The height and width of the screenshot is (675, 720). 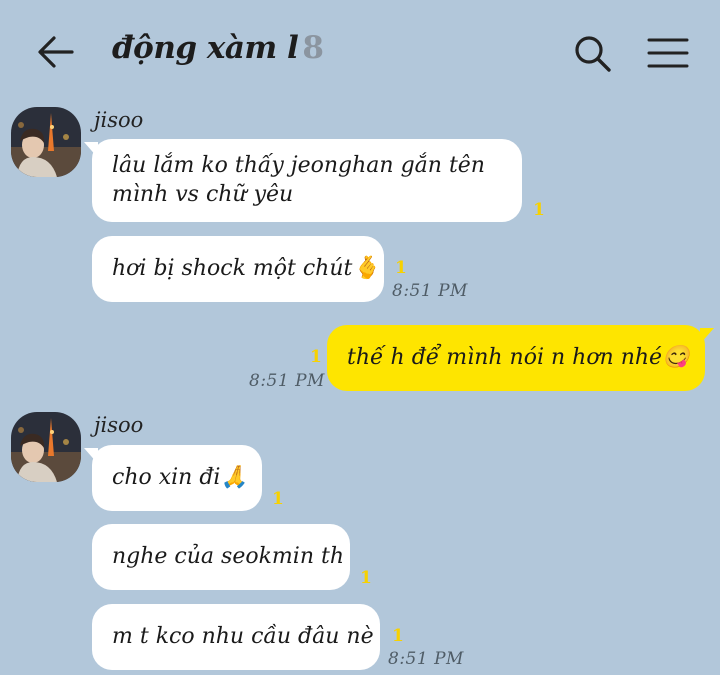 I want to click on message-text: nghe của seokmin th, so click(x=228, y=556).